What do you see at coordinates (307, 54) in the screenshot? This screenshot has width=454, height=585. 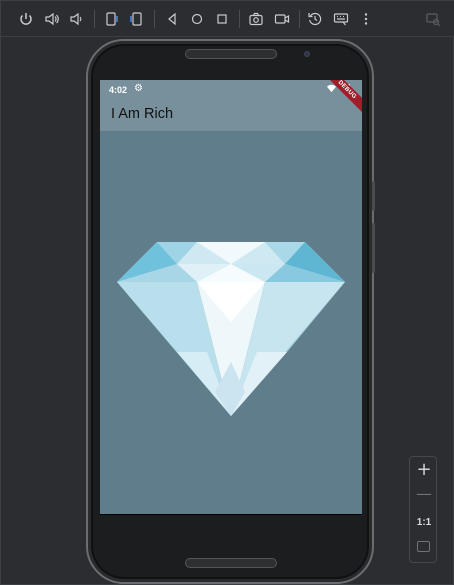 I see `front-camera` at bounding box center [307, 54].